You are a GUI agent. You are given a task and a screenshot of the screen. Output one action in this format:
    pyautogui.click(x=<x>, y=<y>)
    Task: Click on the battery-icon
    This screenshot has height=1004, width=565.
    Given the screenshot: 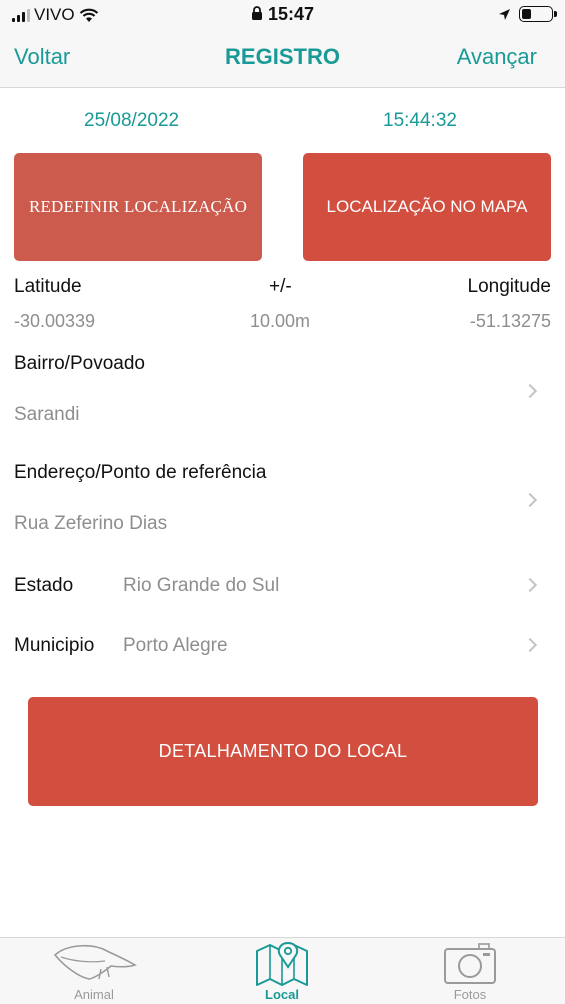 What is the action you would take?
    pyautogui.click(x=538, y=14)
    